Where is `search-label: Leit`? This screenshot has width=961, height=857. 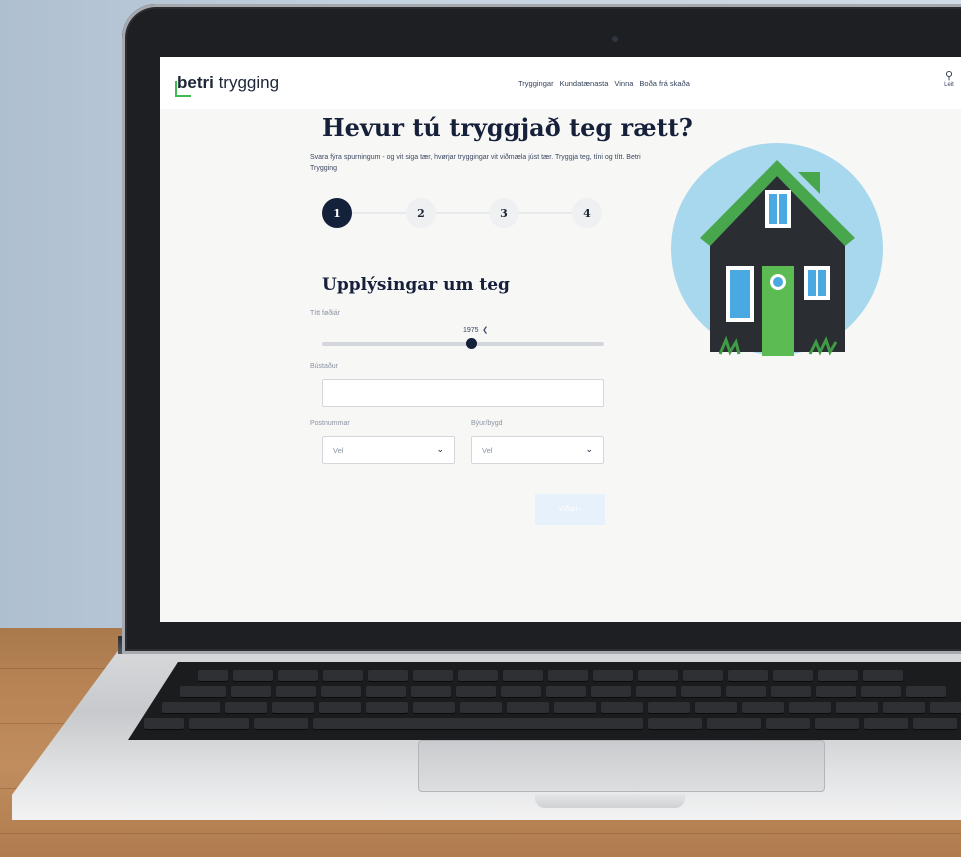
search-label: Leit is located at coordinates (949, 85).